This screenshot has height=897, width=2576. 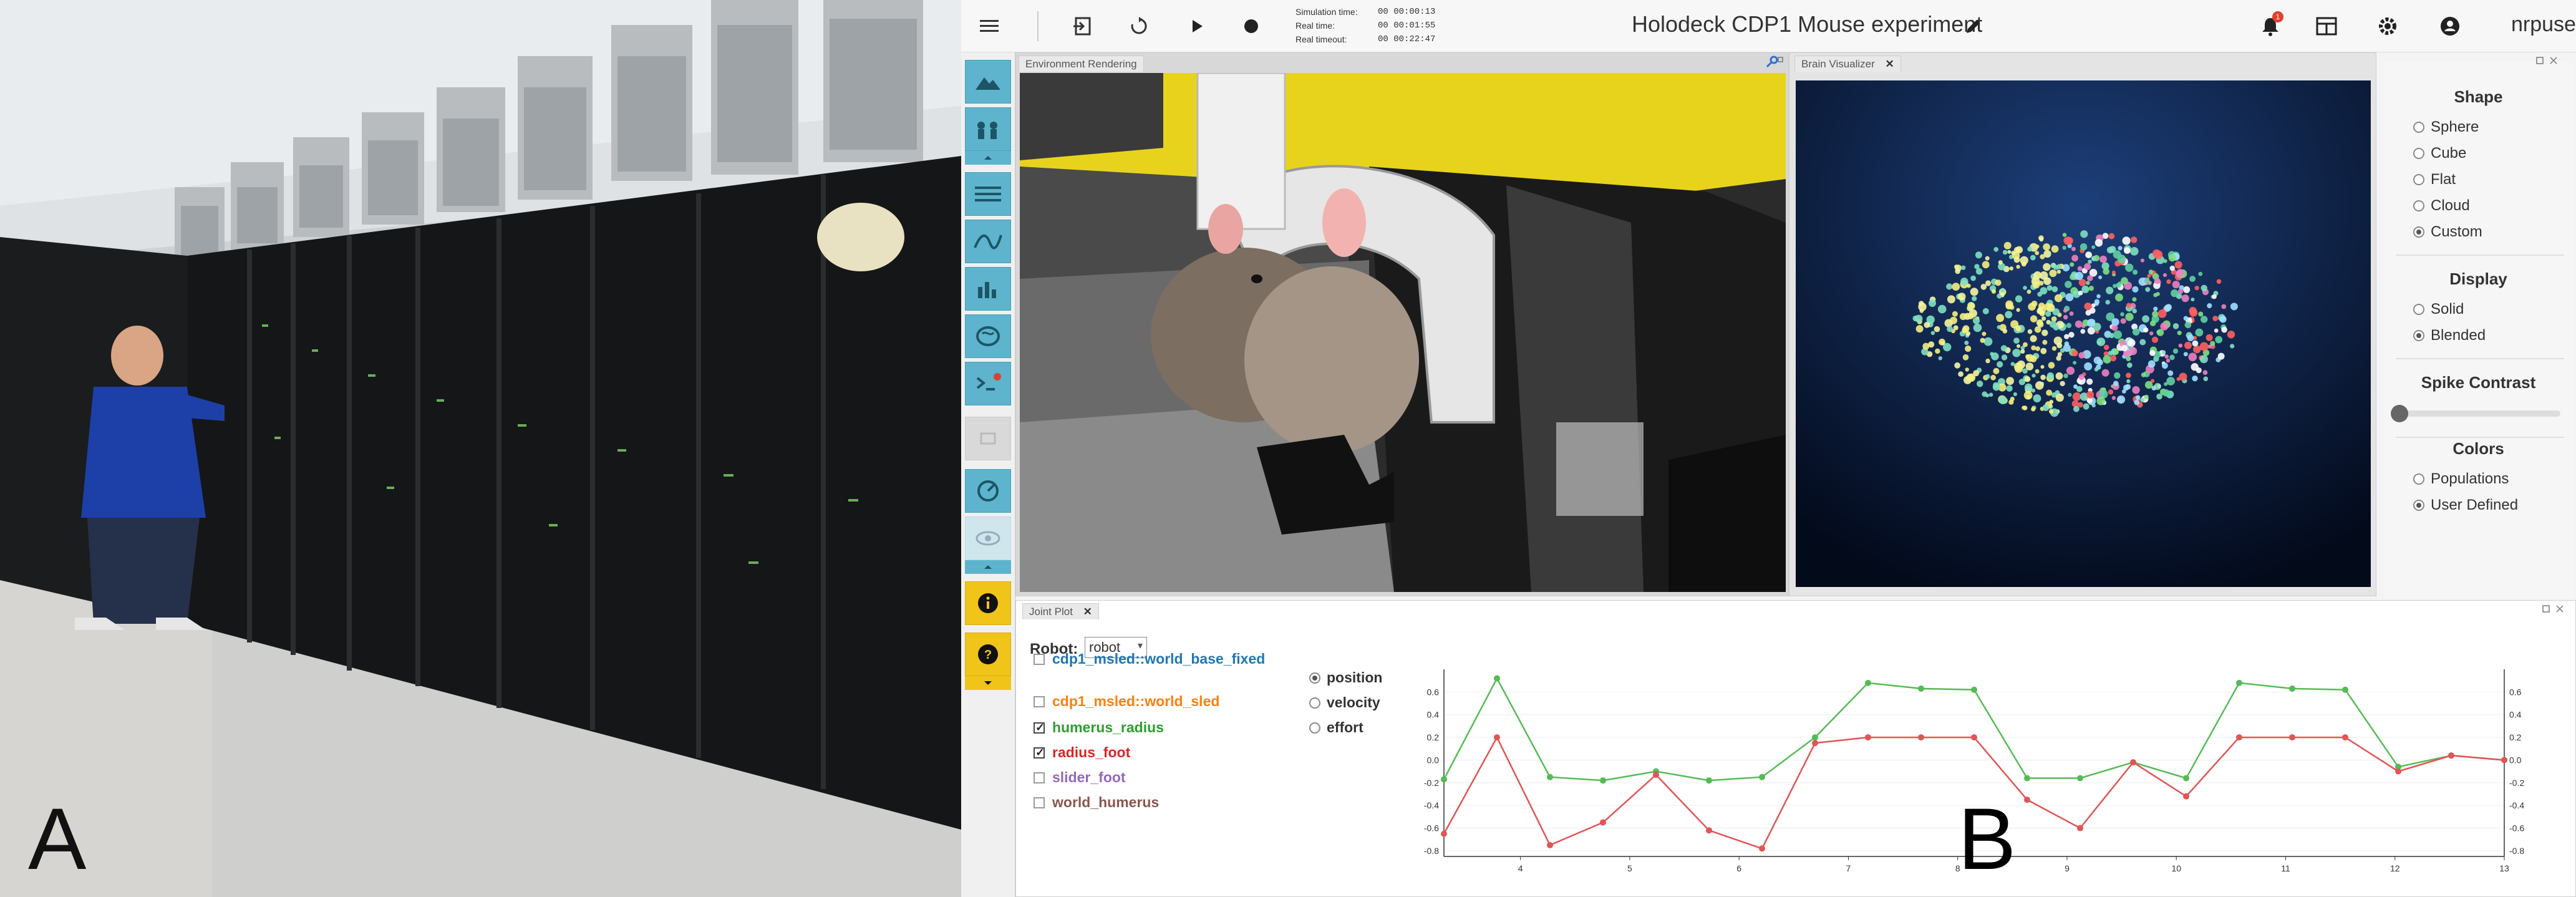 I want to click on plot-mode-option: effort, so click(x=1336, y=727).